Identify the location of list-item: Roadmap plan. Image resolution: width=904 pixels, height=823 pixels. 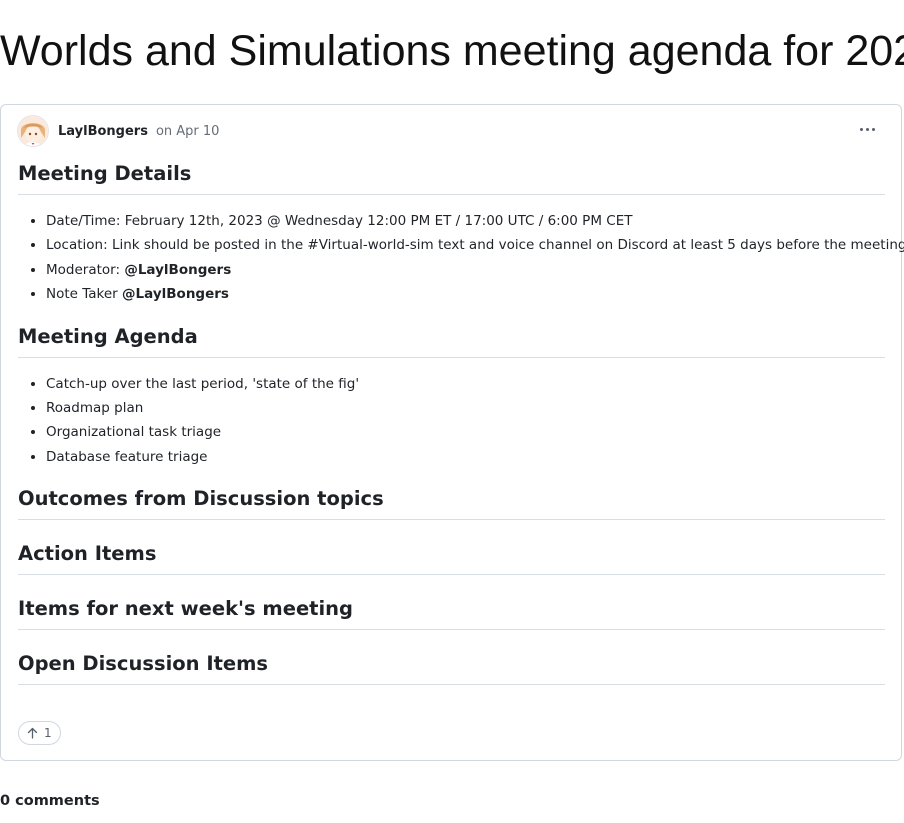
(465, 408).